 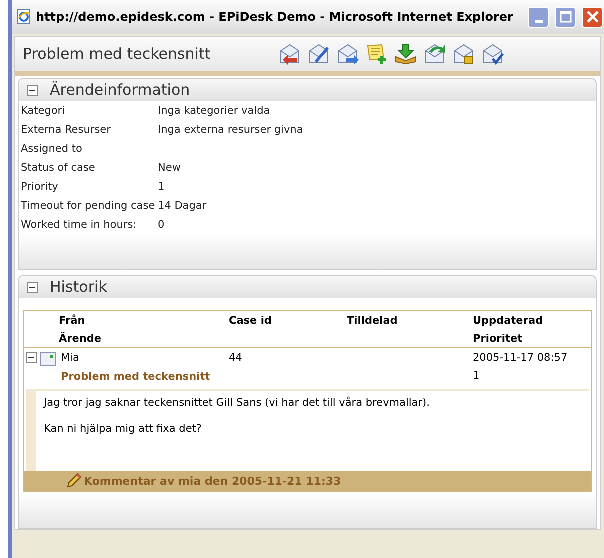 What do you see at coordinates (477, 376) in the screenshot?
I see `priority-cell-text: 1` at bounding box center [477, 376].